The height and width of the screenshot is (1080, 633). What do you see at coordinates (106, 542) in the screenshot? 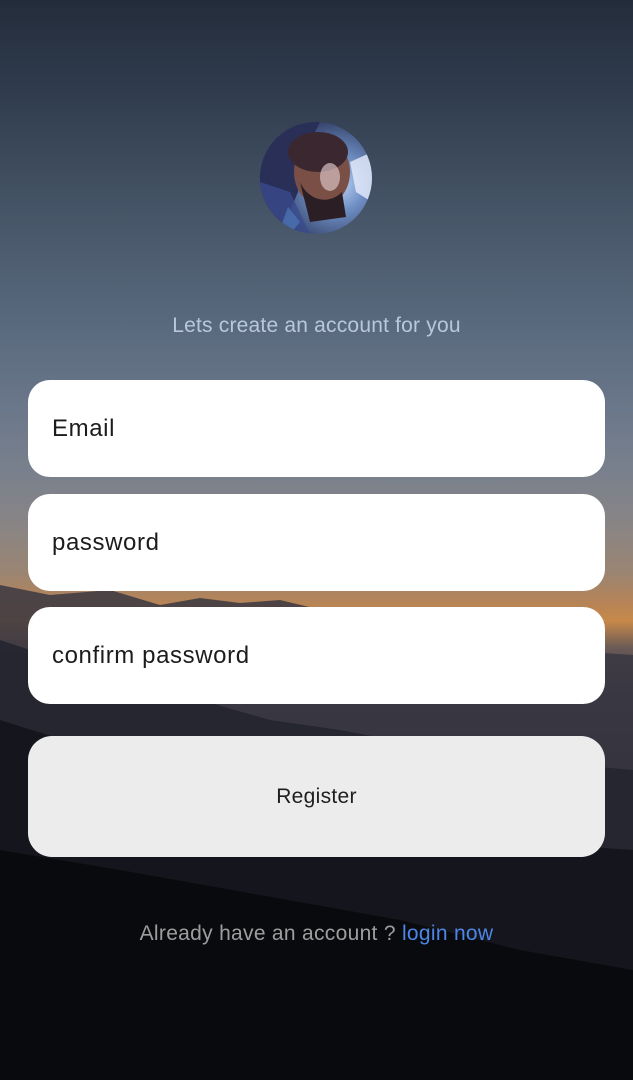
I see `password-placeholder: password` at bounding box center [106, 542].